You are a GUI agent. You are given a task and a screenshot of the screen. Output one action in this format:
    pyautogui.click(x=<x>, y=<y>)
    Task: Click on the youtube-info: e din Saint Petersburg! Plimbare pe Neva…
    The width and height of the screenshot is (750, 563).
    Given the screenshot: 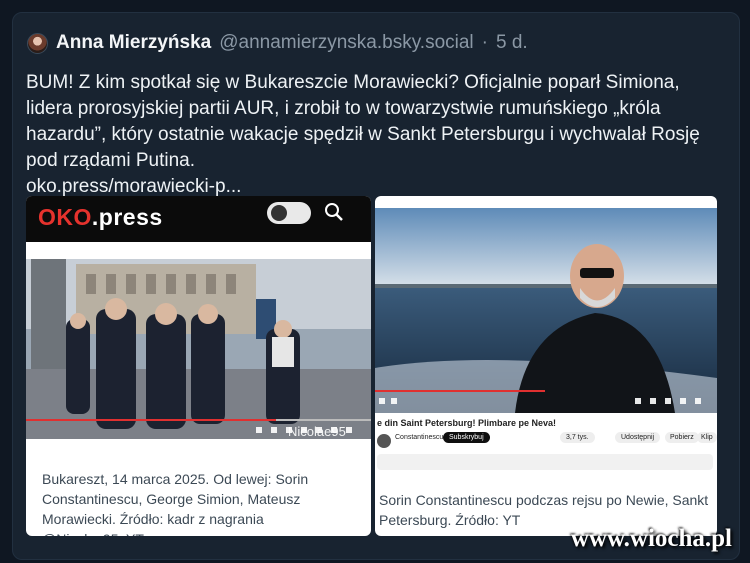 What is the action you would take?
    pyautogui.click(x=546, y=446)
    